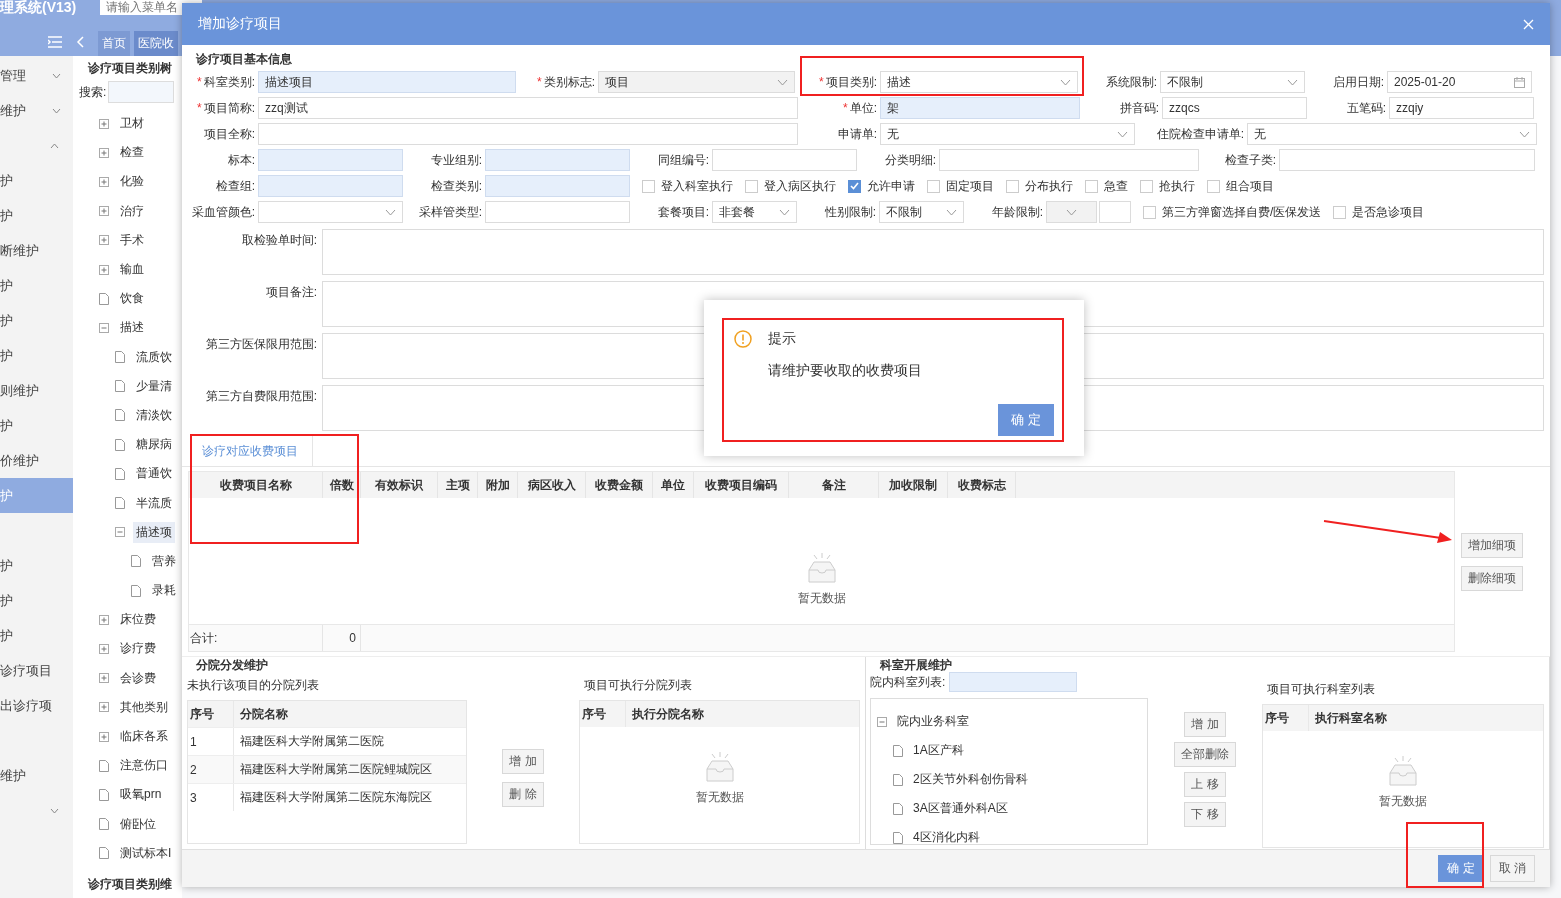  What do you see at coordinates (916, 665) in the screenshot?
I see `section-title: 科室开展维护` at bounding box center [916, 665].